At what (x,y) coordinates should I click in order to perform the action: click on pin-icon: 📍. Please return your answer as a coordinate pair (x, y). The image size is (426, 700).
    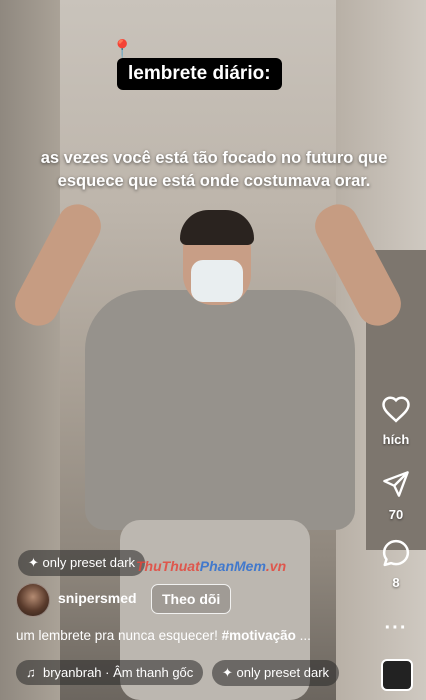
    Looking at the image, I should click on (122, 49).